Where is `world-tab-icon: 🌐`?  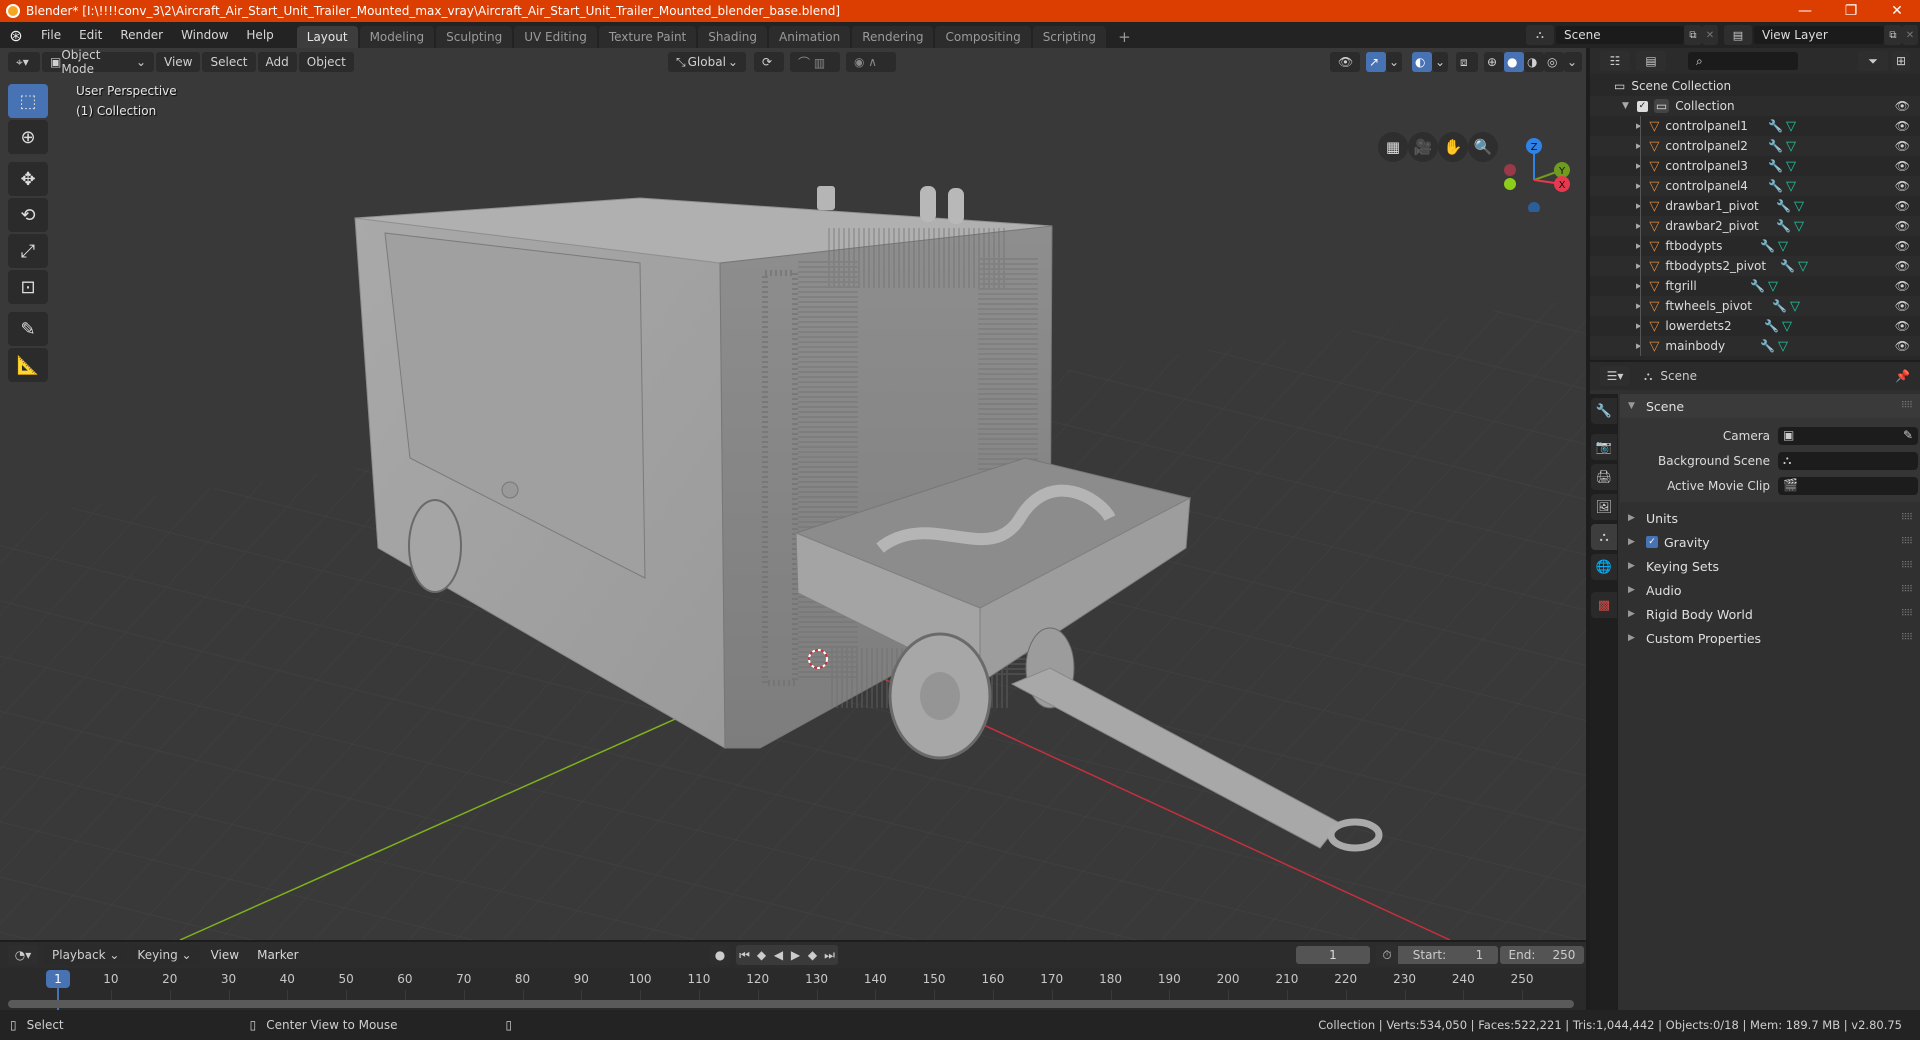 world-tab-icon: 🌐 is located at coordinates (1604, 567).